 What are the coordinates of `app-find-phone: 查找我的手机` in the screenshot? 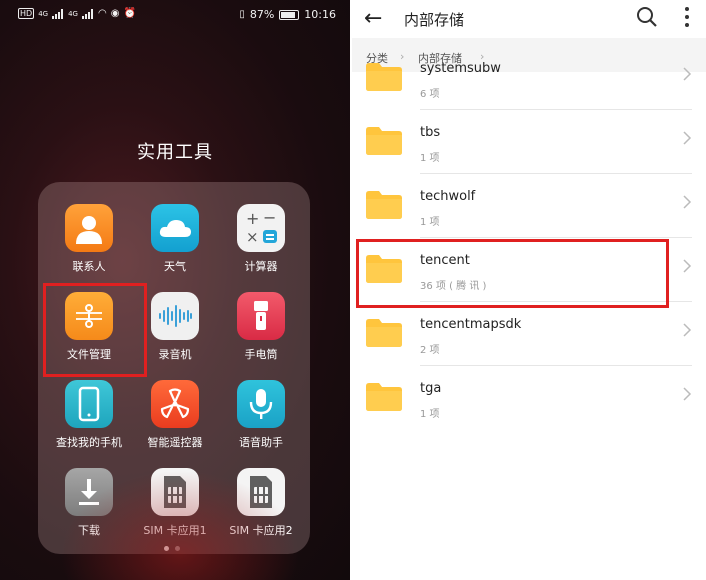 It's located at (89, 415).